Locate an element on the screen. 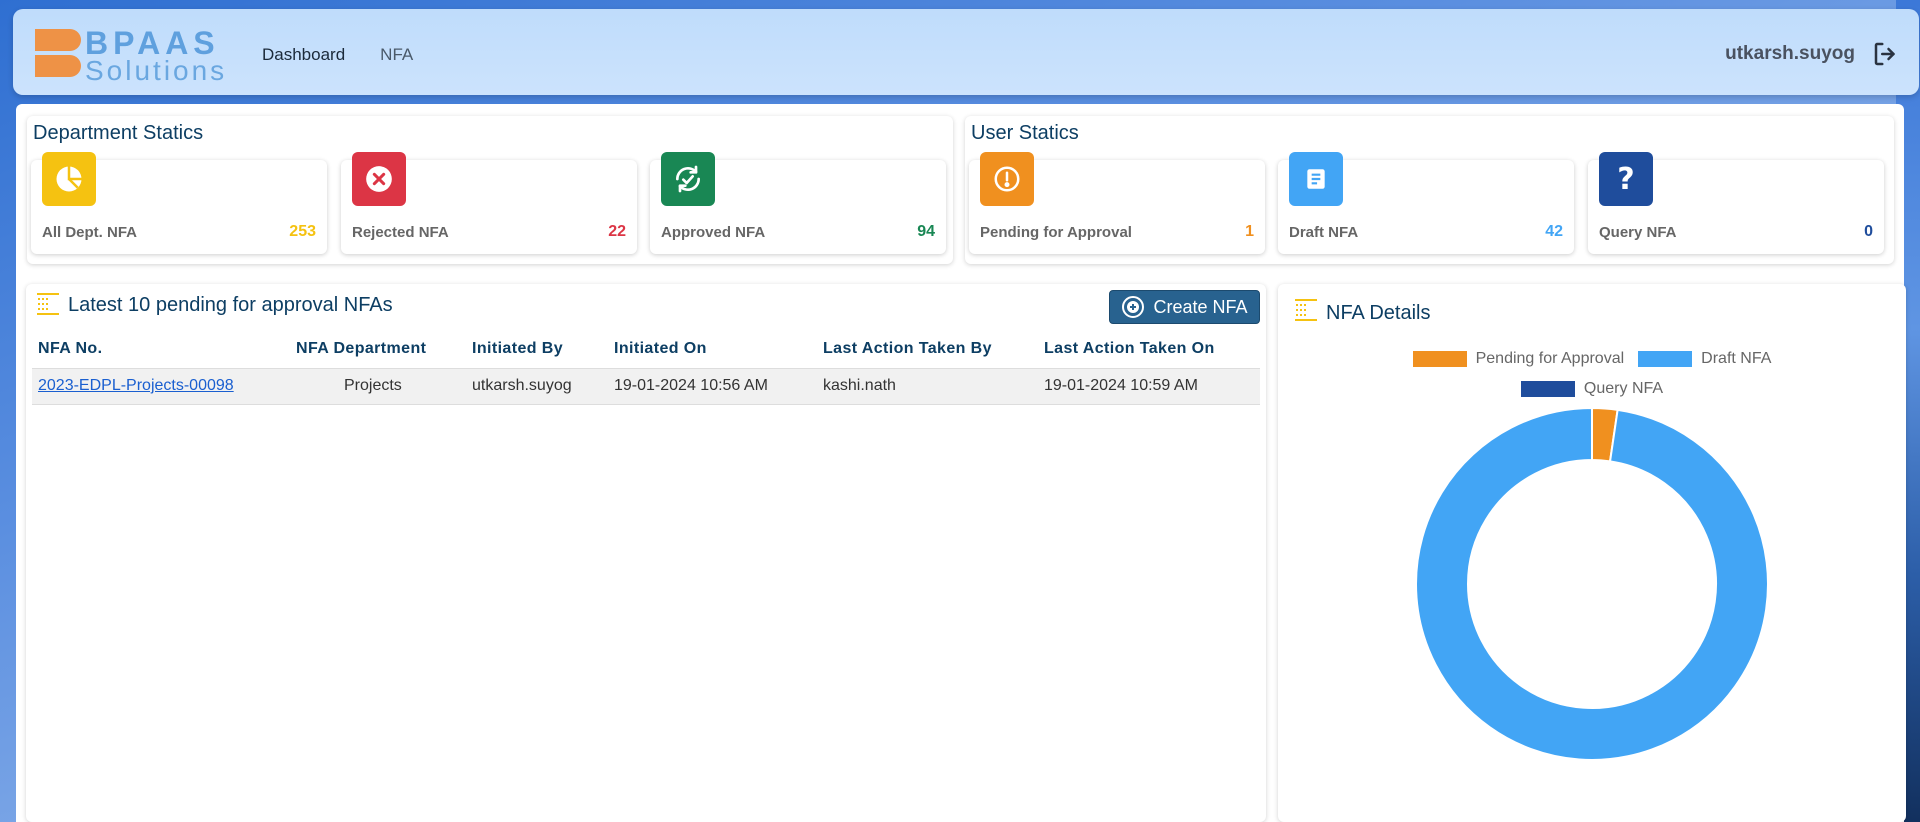 This screenshot has width=1920, height=822. stat-value: 1 is located at coordinates (1249, 231).